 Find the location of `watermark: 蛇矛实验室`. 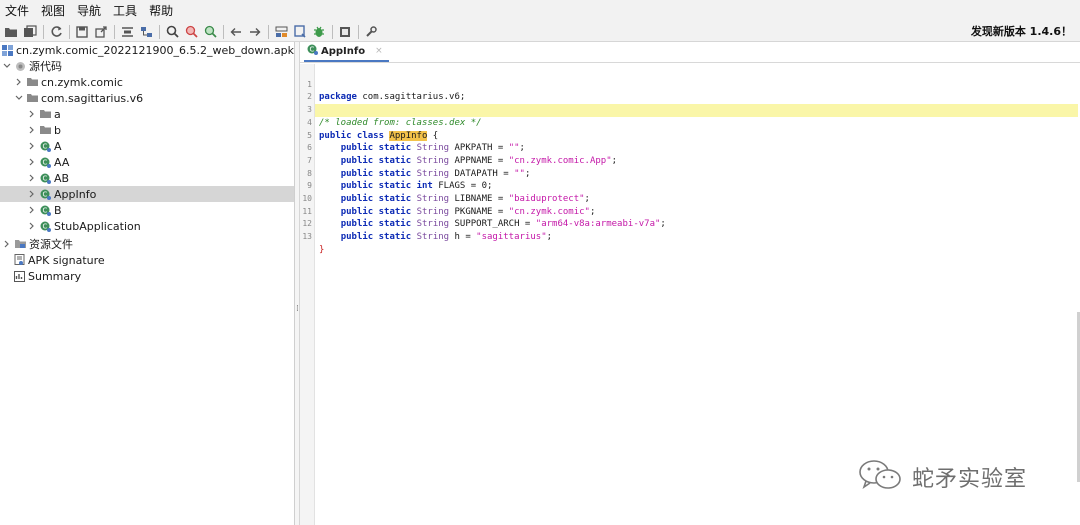

watermark: 蛇矛实验室 is located at coordinates (942, 476).